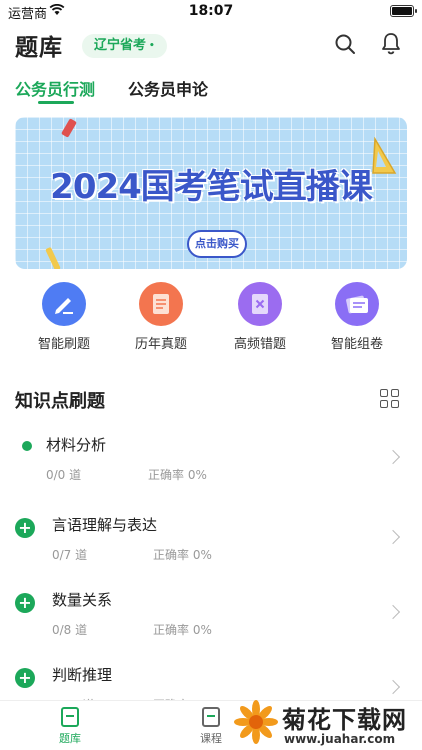 The height and width of the screenshot is (750, 422). What do you see at coordinates (82, 600) in the screenshot?
I see `knowledge-point-name: 数量关系` at bounding box center [82, 600].